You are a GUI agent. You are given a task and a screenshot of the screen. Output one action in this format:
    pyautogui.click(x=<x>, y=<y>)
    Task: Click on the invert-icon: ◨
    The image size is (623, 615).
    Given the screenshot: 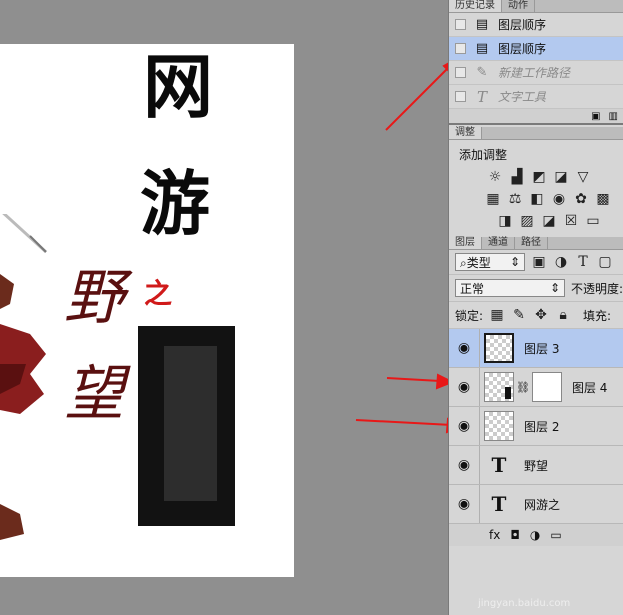 What is the action you would take?
    pyautogui.click(x=505, y=221)
    